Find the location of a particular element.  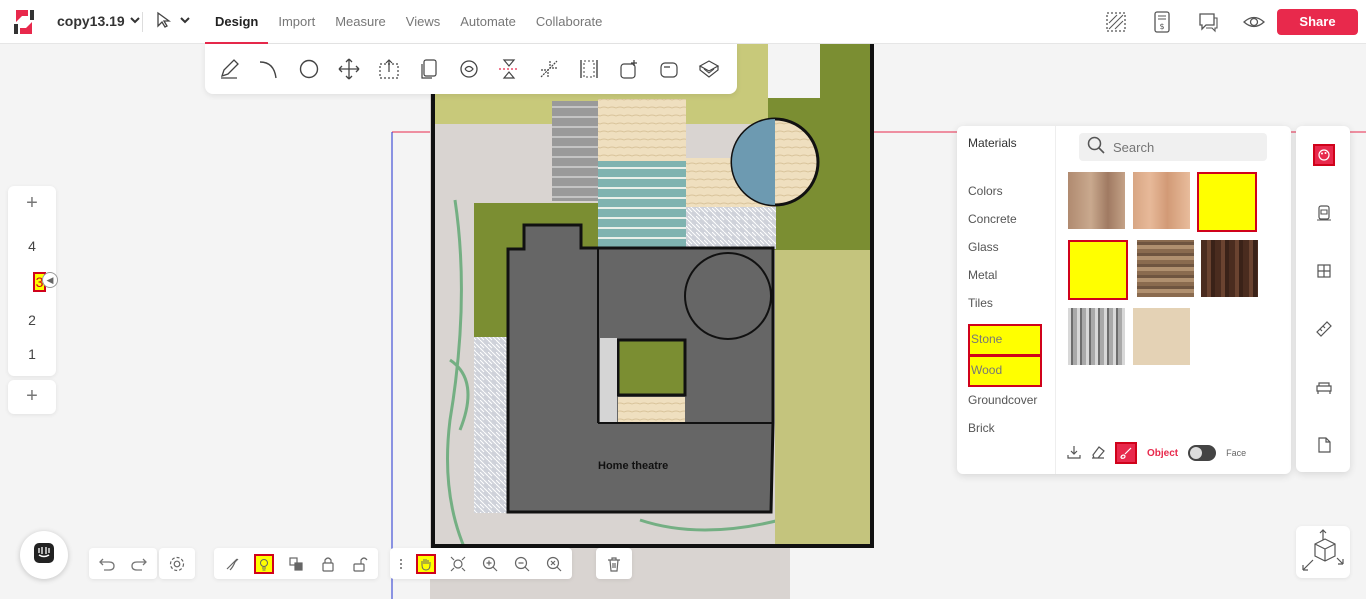

layers-icon is located at coordinates (296, 564).